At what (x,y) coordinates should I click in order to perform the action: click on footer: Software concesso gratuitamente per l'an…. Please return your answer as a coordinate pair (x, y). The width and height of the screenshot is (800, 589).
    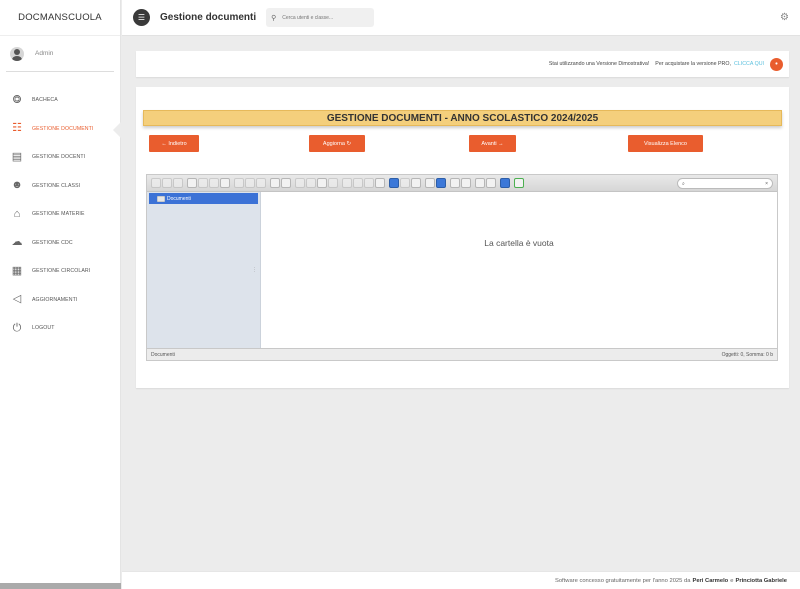
    Looking at the image, I should click on (461, 580).